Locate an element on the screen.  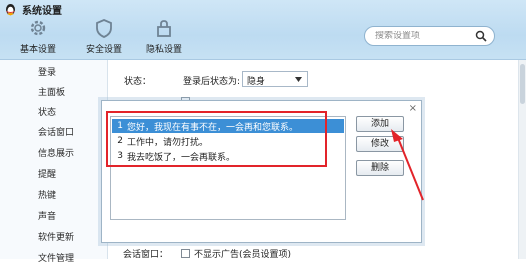
list-item-number: 3 is located at coordinates (120, 156).